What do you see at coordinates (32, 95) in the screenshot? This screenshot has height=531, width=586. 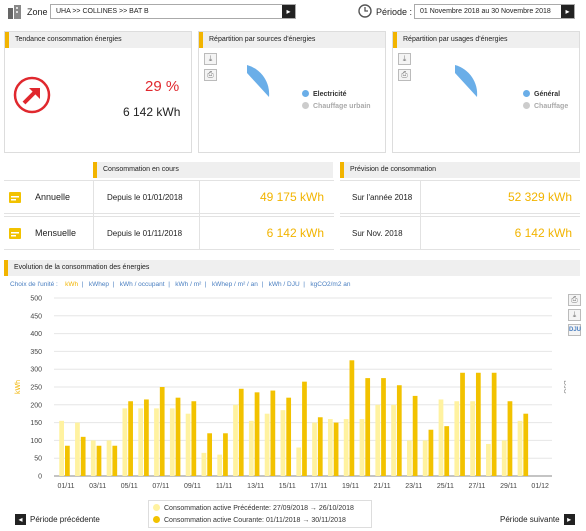 I see `trend-up-arrow-icon` at bounding box center [32, 95].